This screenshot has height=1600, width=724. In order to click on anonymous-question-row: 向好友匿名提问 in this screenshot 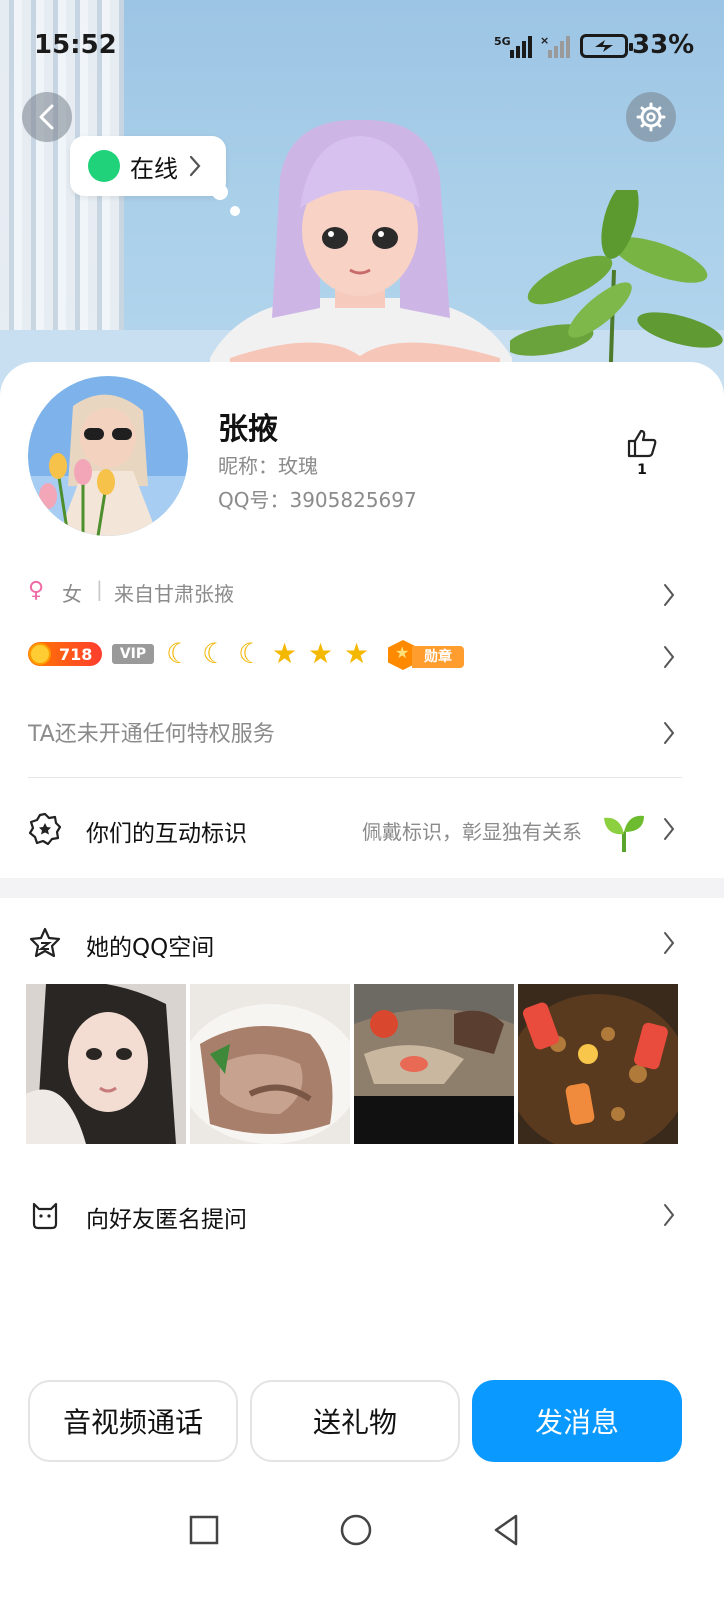, I will do `click(362, 1214)`.